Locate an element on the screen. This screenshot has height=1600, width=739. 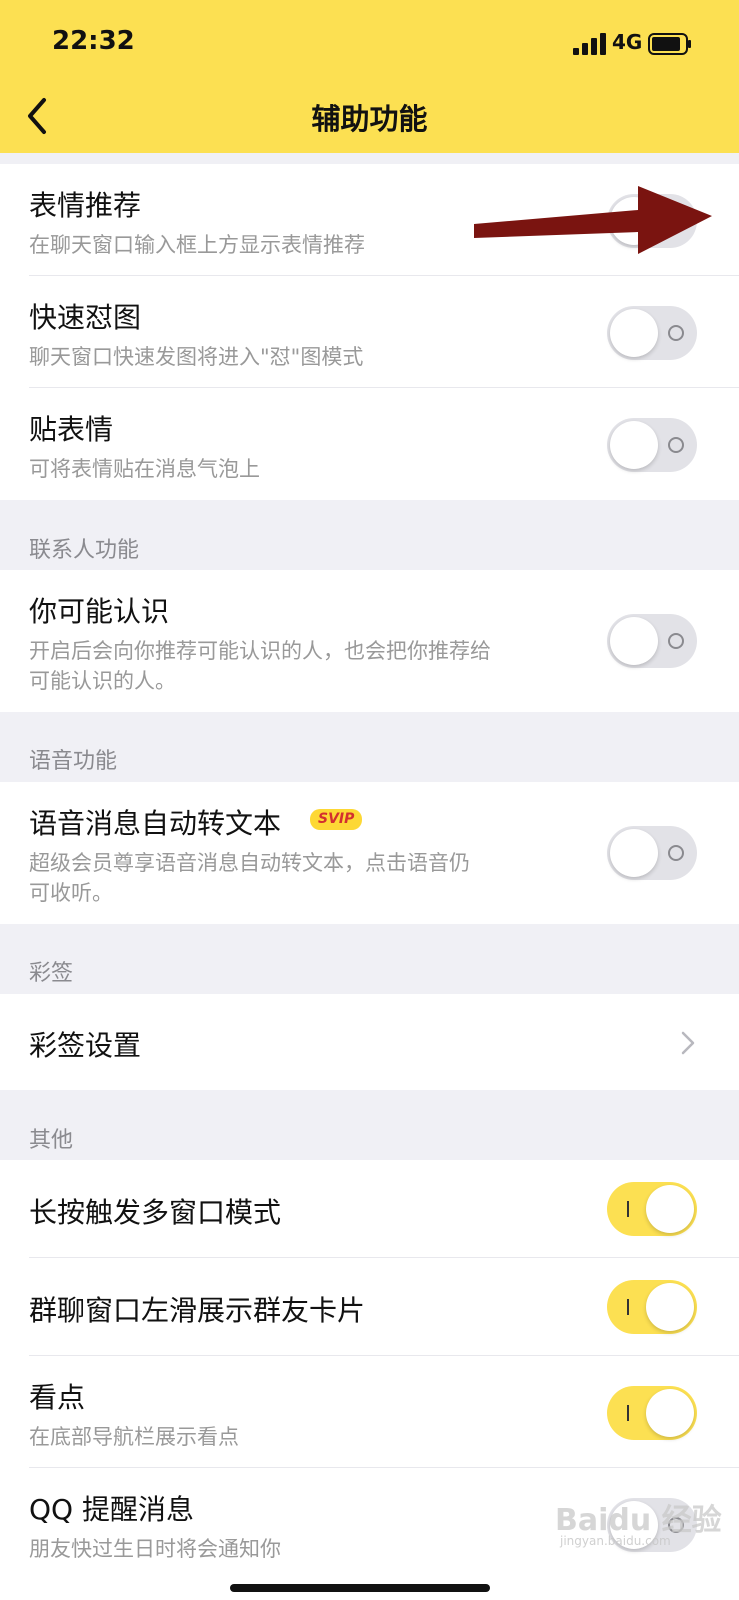
setting-row-multi-window: 长按触发多窗口模式 is located at coordinates (369, 1209).